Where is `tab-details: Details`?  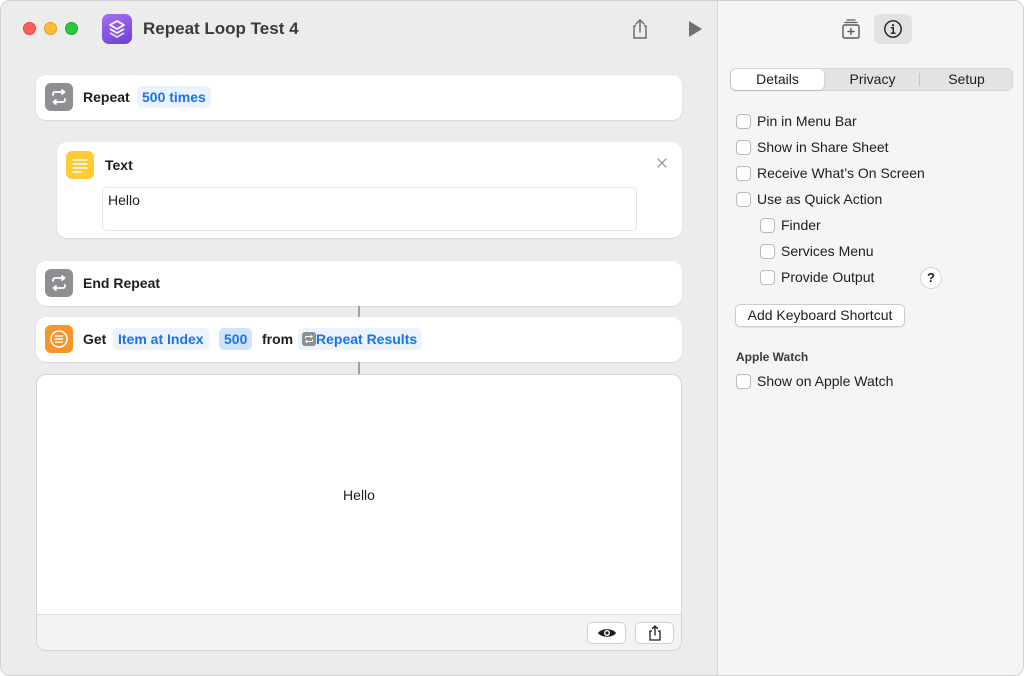
tab-details: Details is located at coordinates (777, 79).